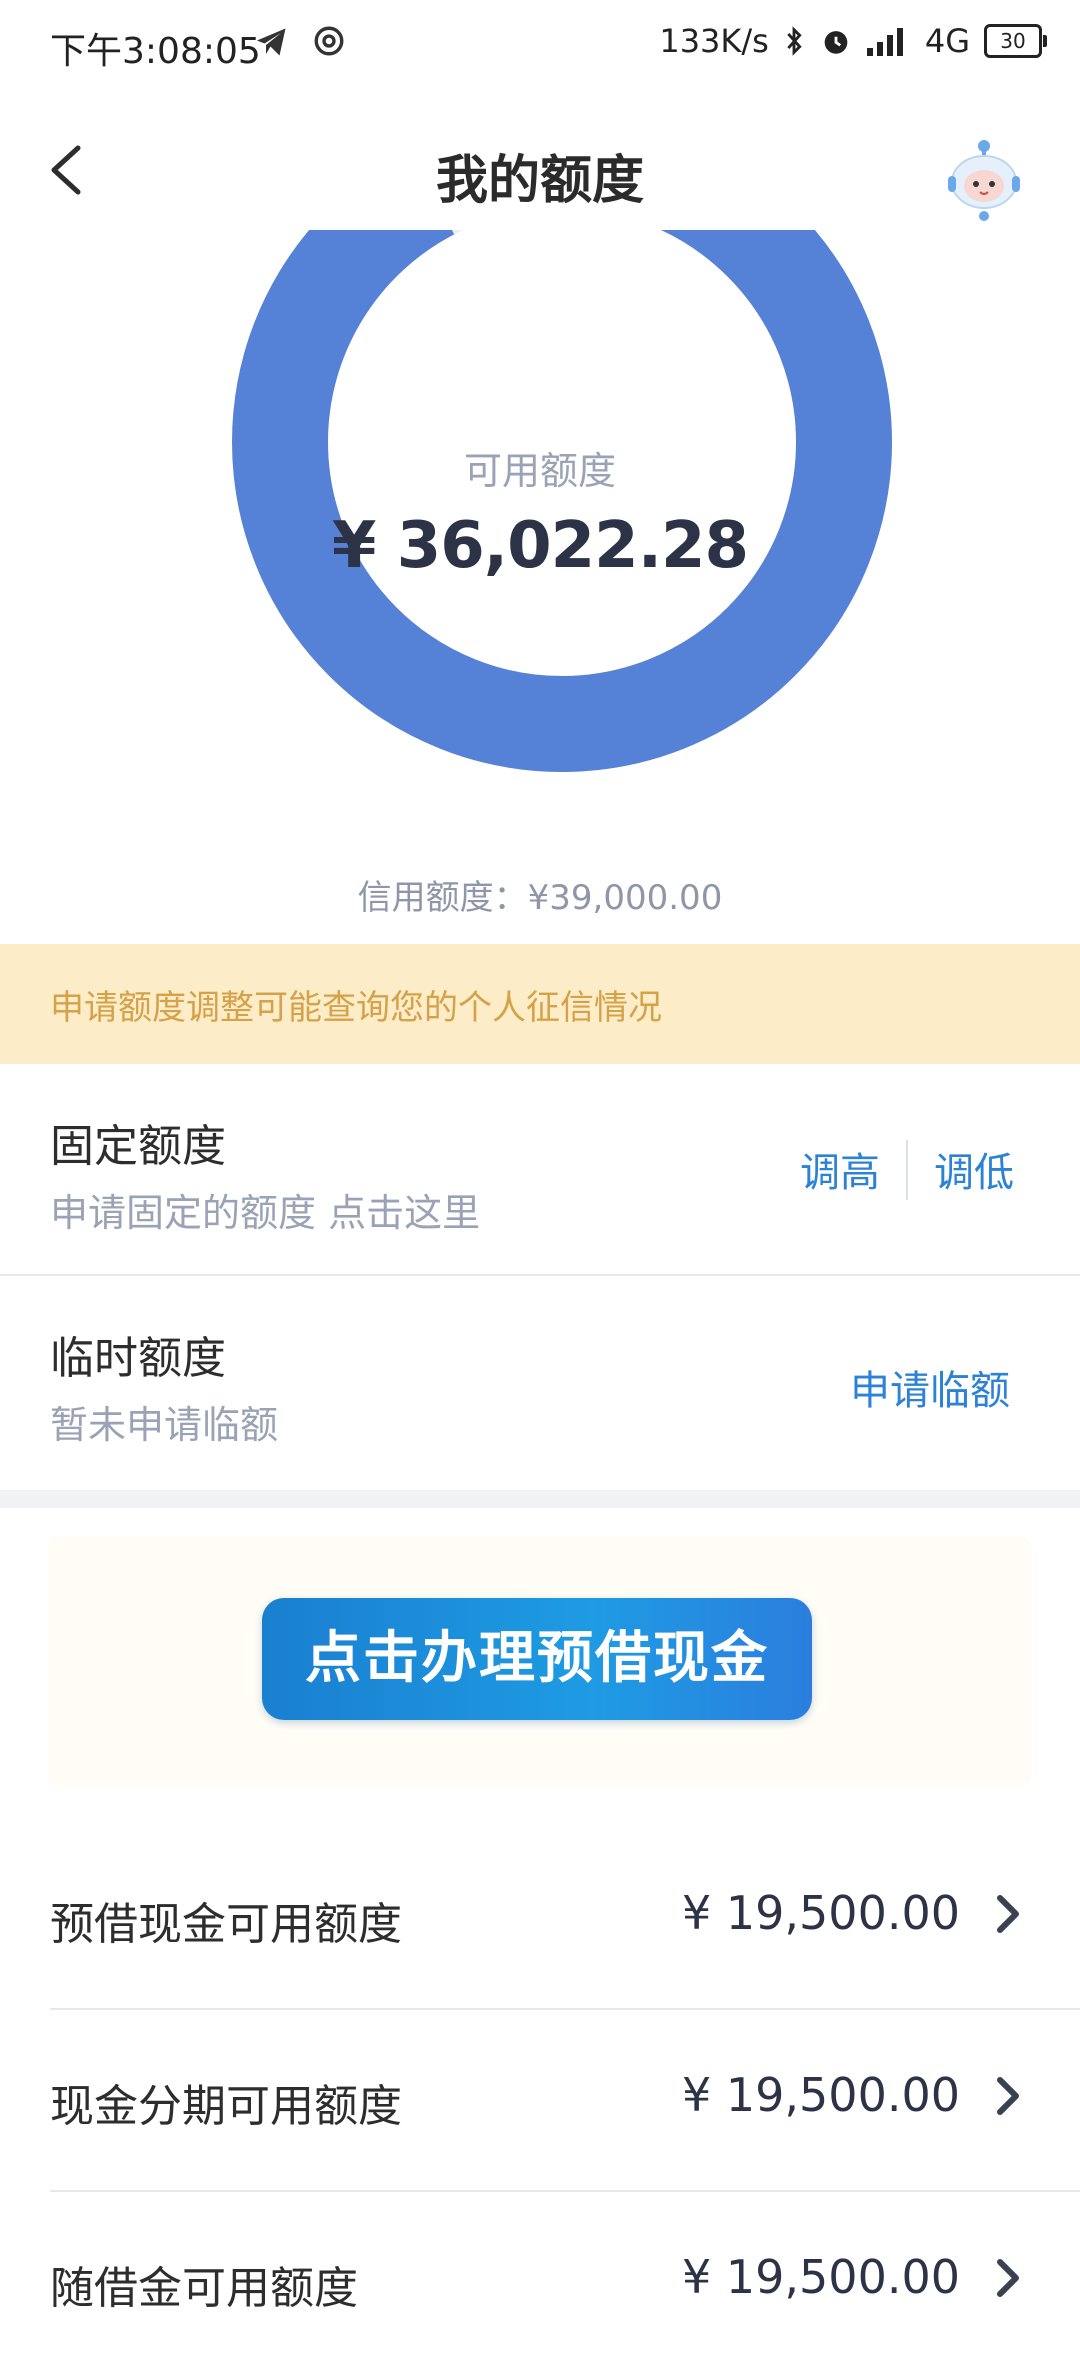  I want to click on telegram-icon, so click(271, 42).